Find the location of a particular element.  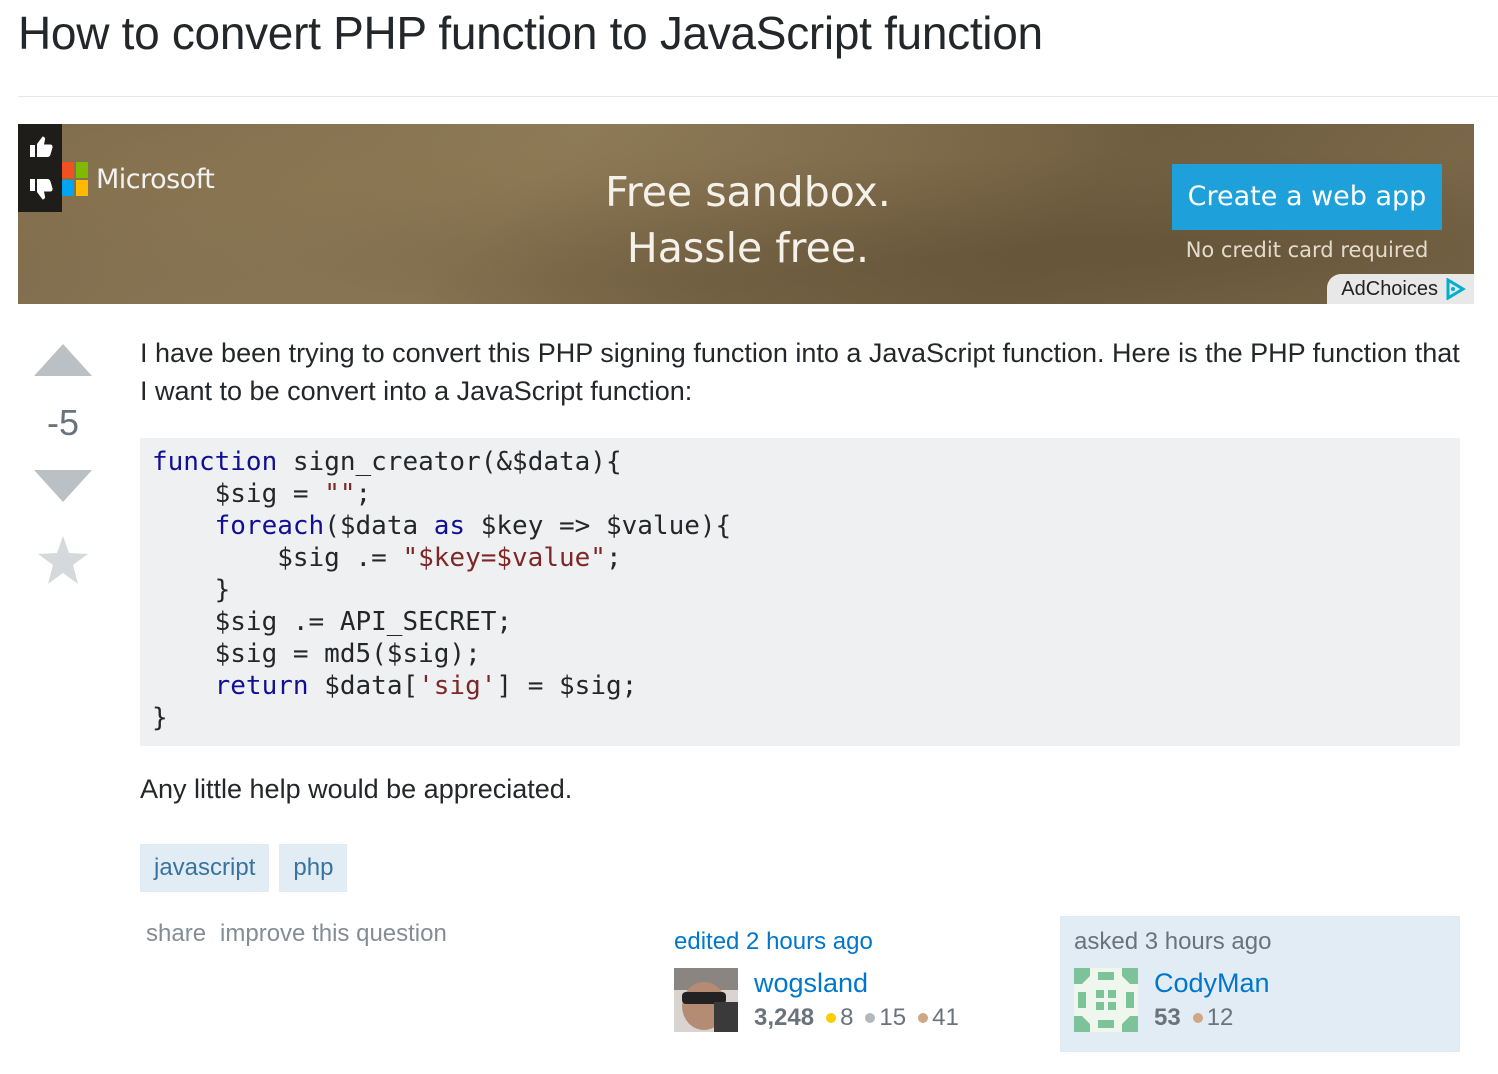

editor-stats: 3,248 8 15 41 is located at coordinates (862, 1018).